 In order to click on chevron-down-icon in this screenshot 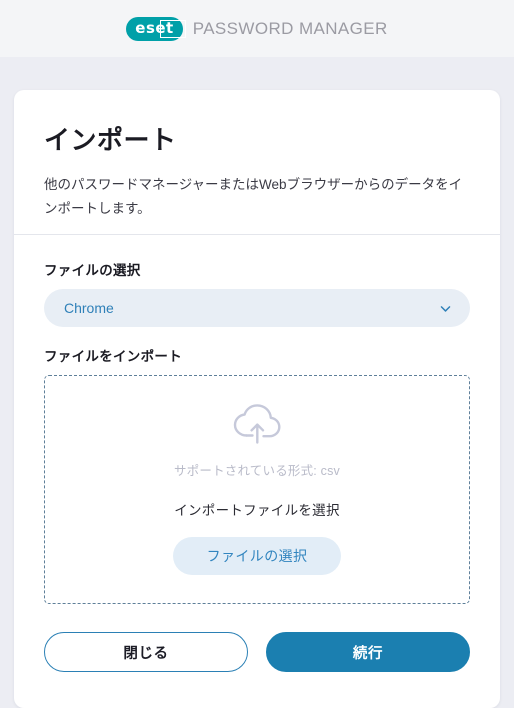, I will do `click(445, 308)`.